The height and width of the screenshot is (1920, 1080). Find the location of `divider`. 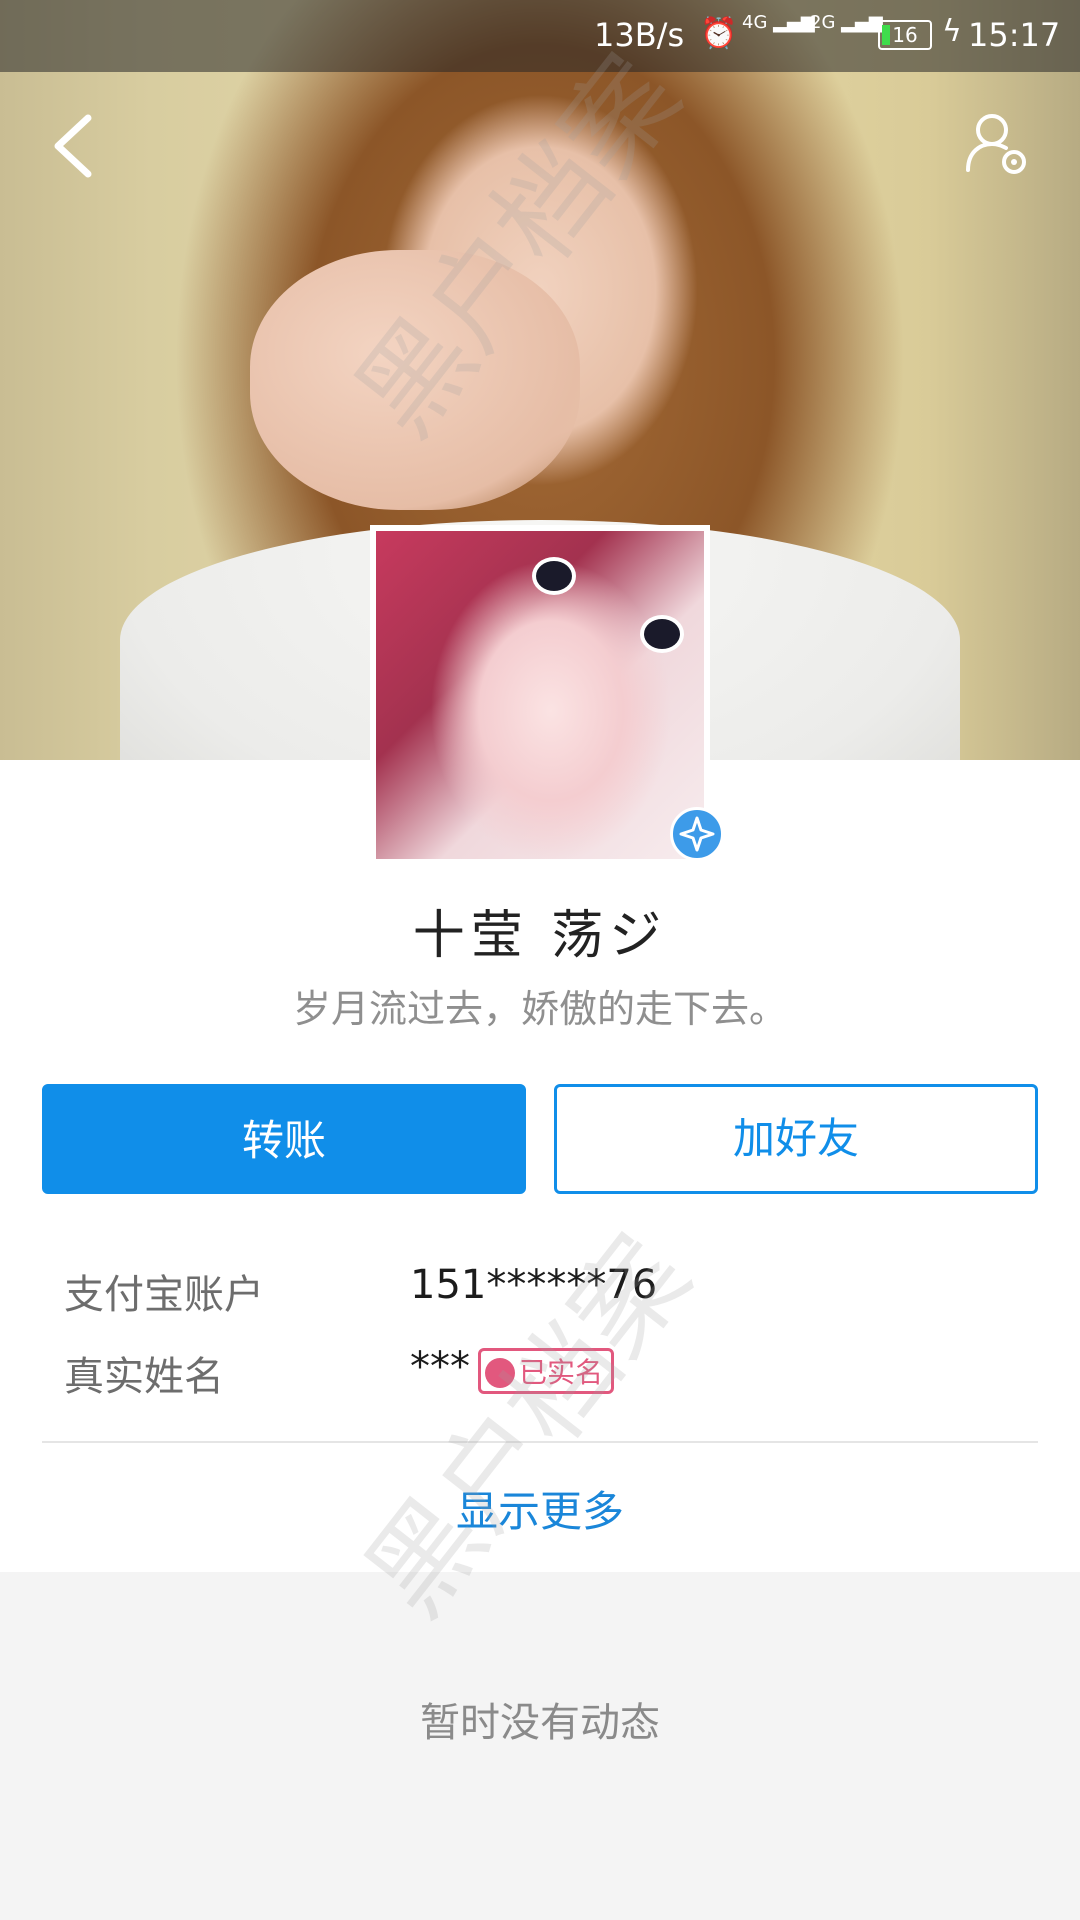

divider is located at coordinates (540, 1442).